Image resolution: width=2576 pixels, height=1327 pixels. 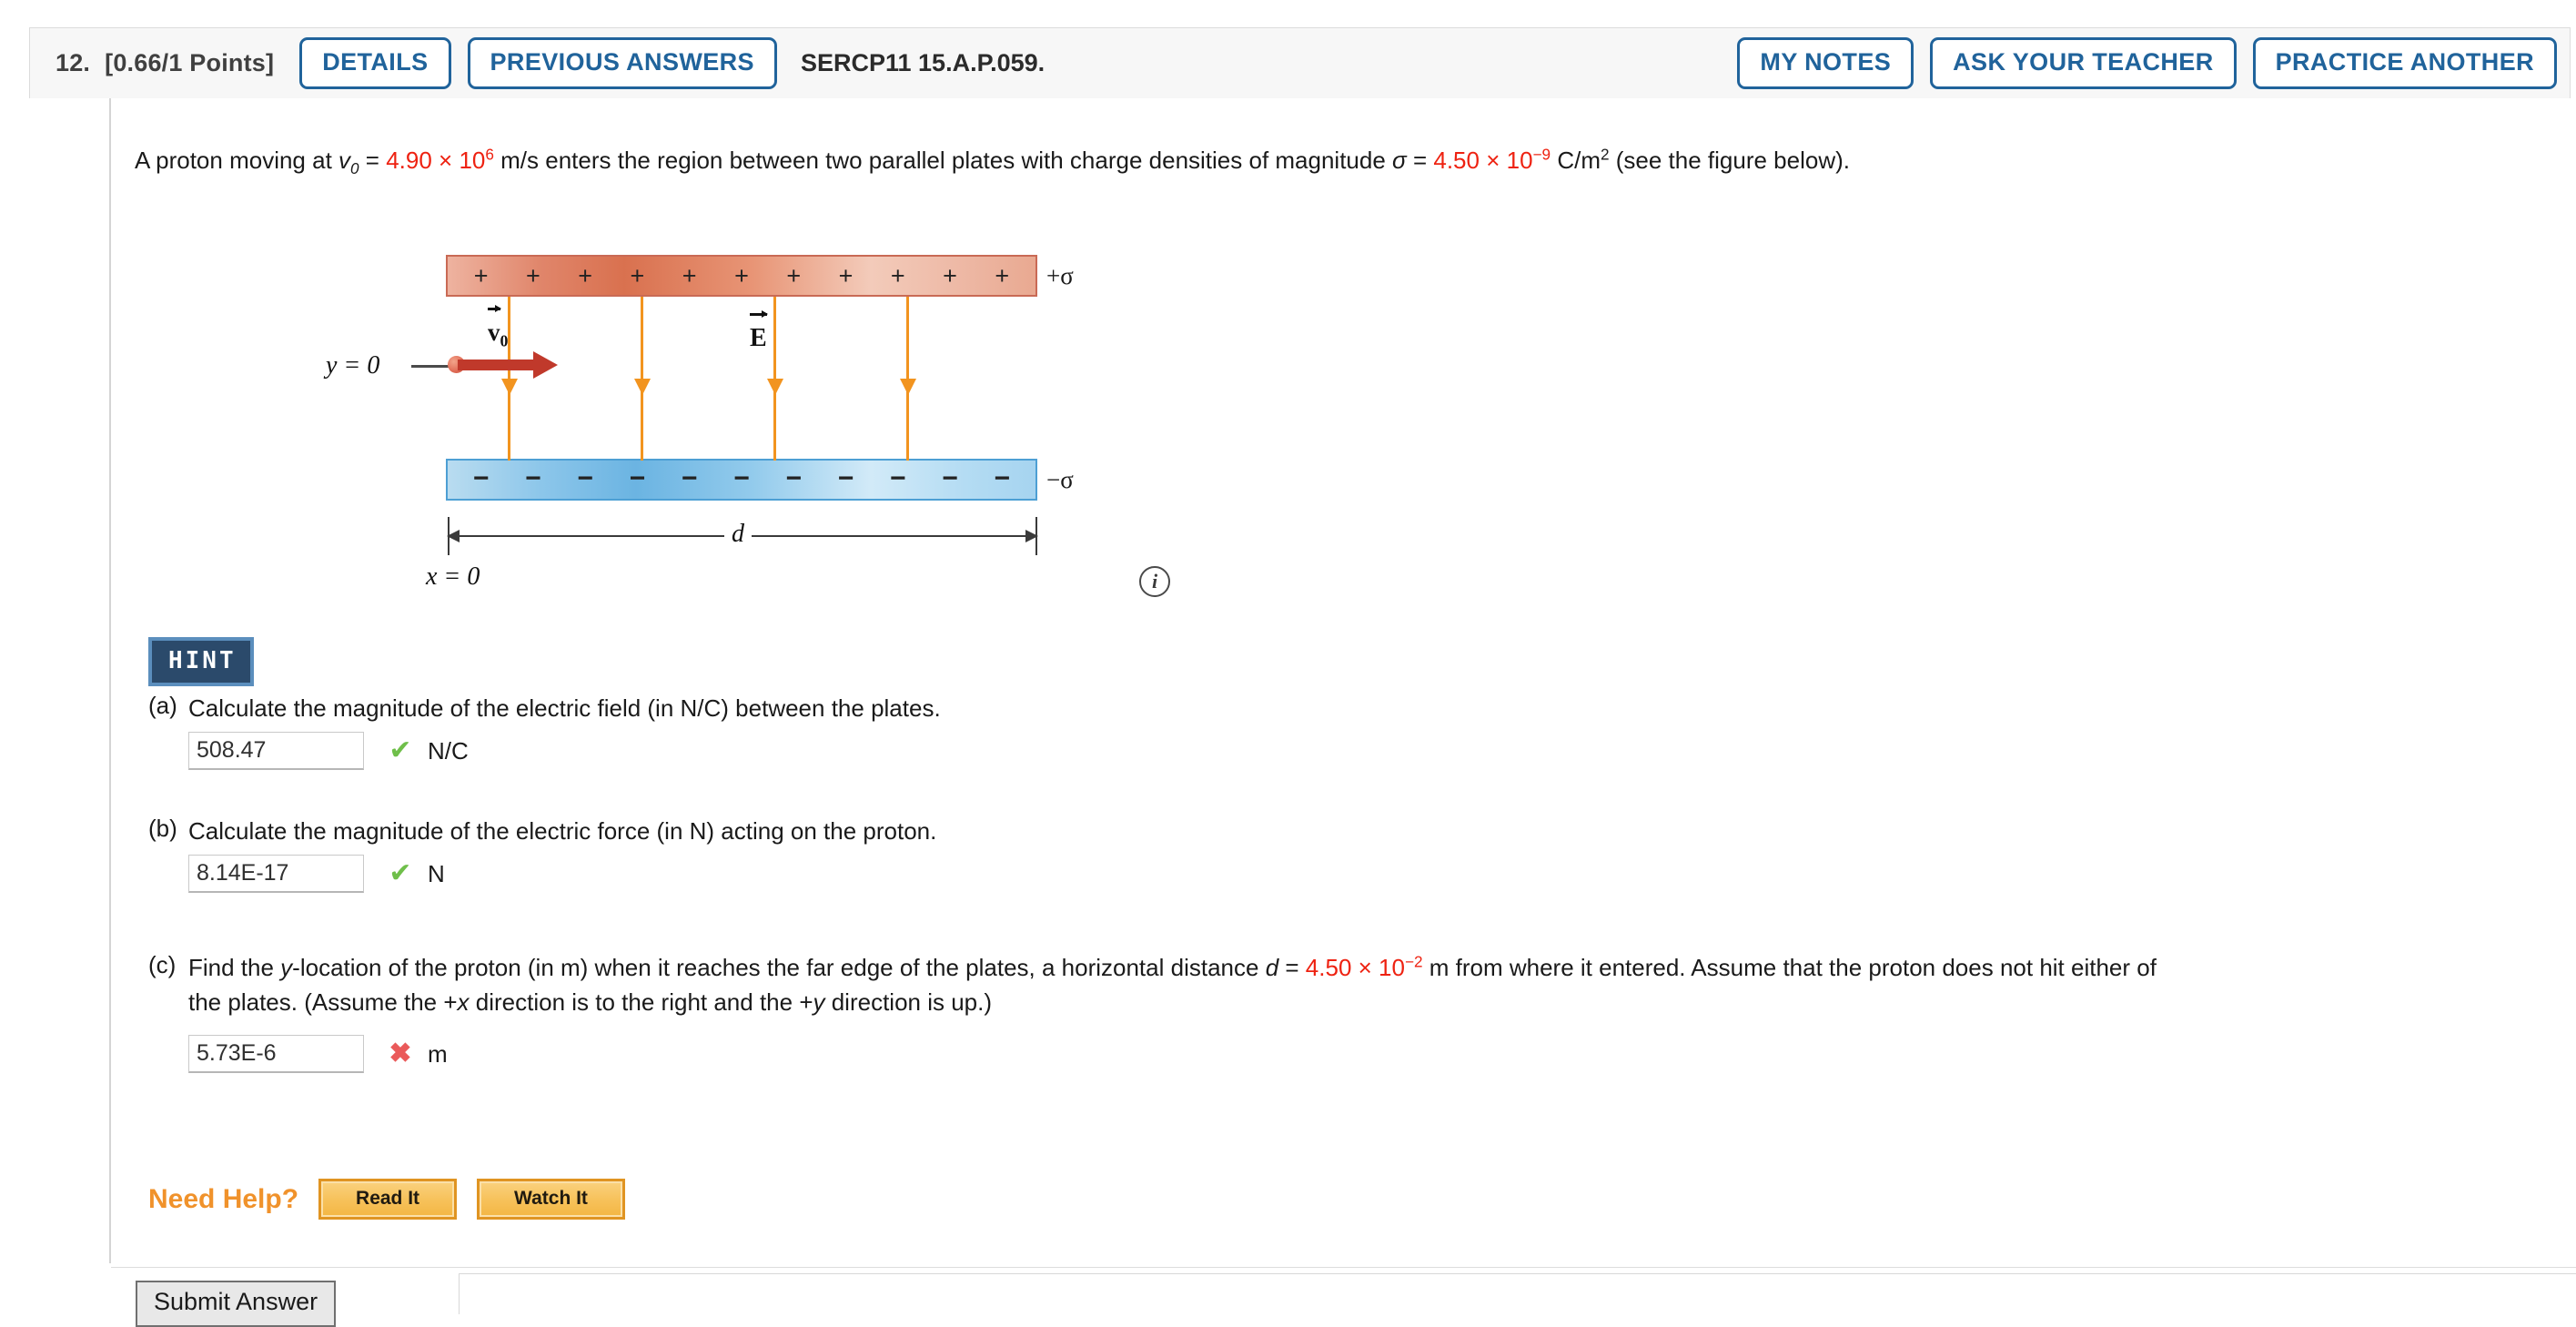 I want to click on velocity-arrow-icon, so click(x=508, y=365).